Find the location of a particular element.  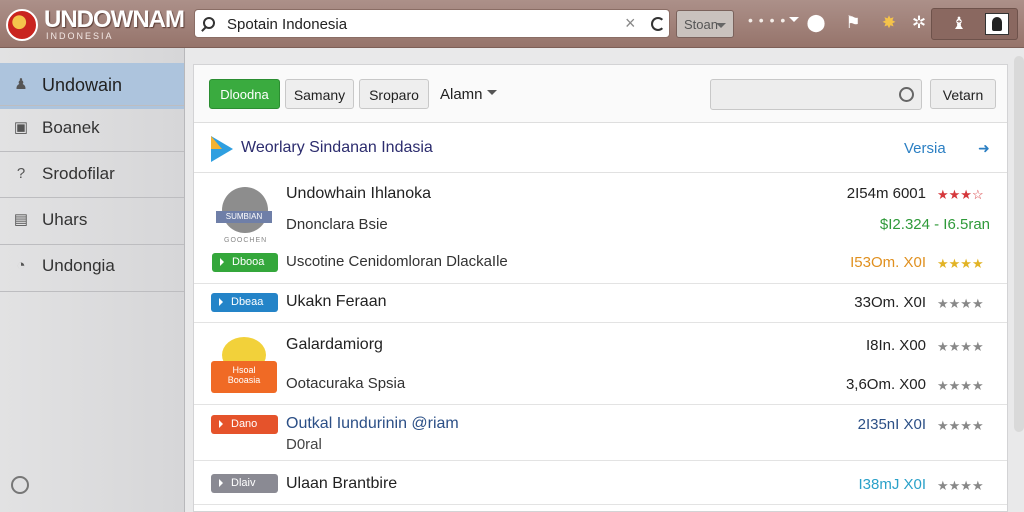

download-badge: Dbeaa is located at coordinates (244, 302).